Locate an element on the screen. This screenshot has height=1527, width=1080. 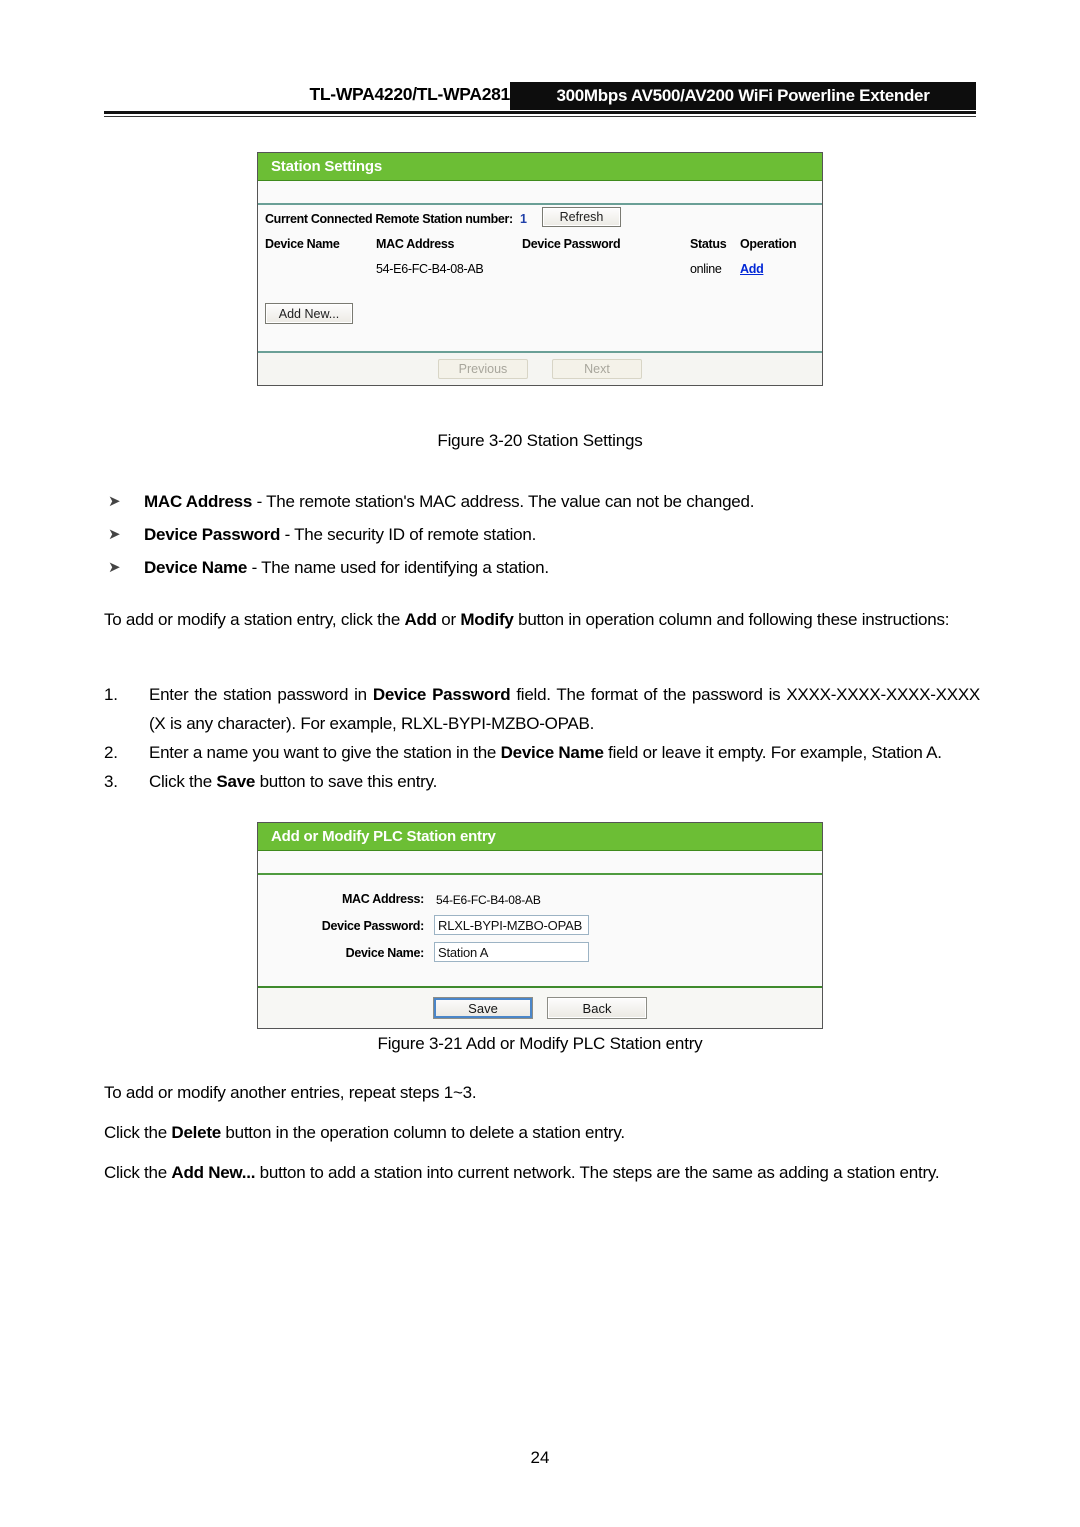
column-header-mac-address: MAC Address is located at coordinates (415, 244).